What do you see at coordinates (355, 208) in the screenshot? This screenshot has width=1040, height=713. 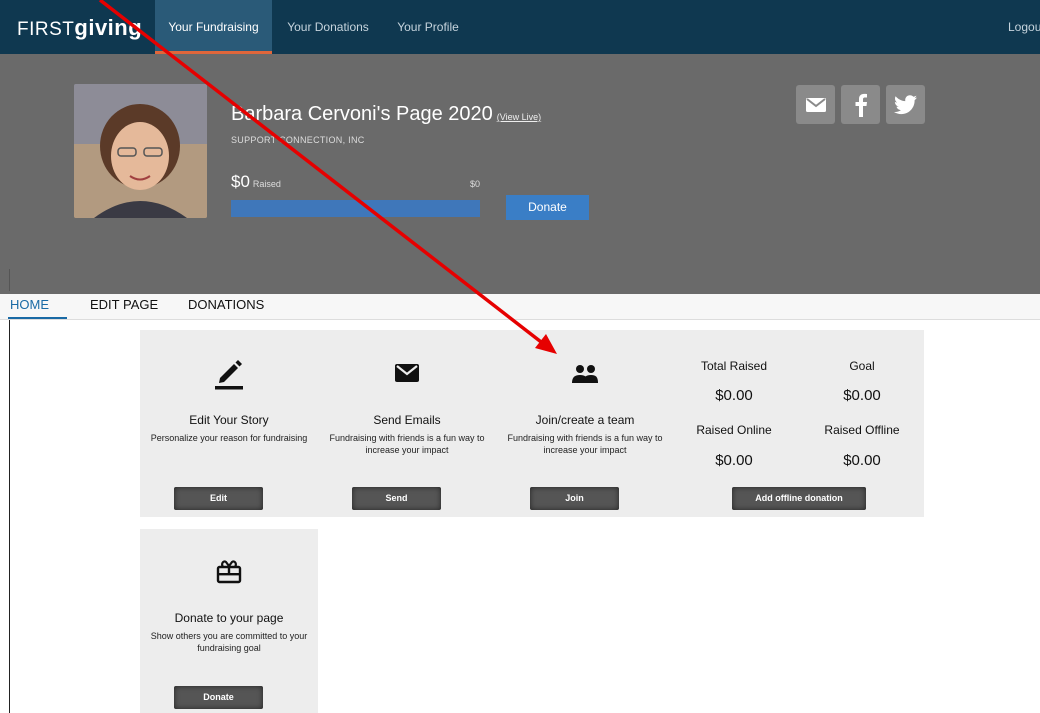 I see `fundraising-progress-bar` at bounding box center [355, 208].